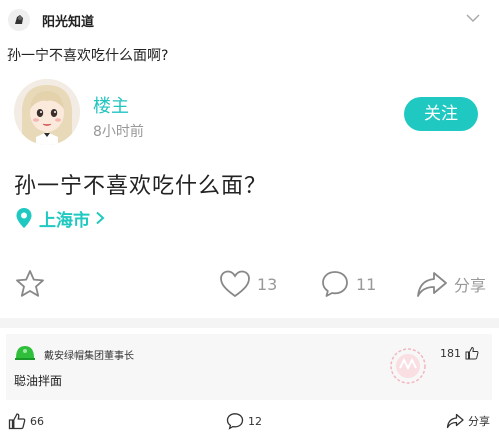 The width and height of the screenshot is (499, 438). I want to click on user-avatar, so click(47, 112).